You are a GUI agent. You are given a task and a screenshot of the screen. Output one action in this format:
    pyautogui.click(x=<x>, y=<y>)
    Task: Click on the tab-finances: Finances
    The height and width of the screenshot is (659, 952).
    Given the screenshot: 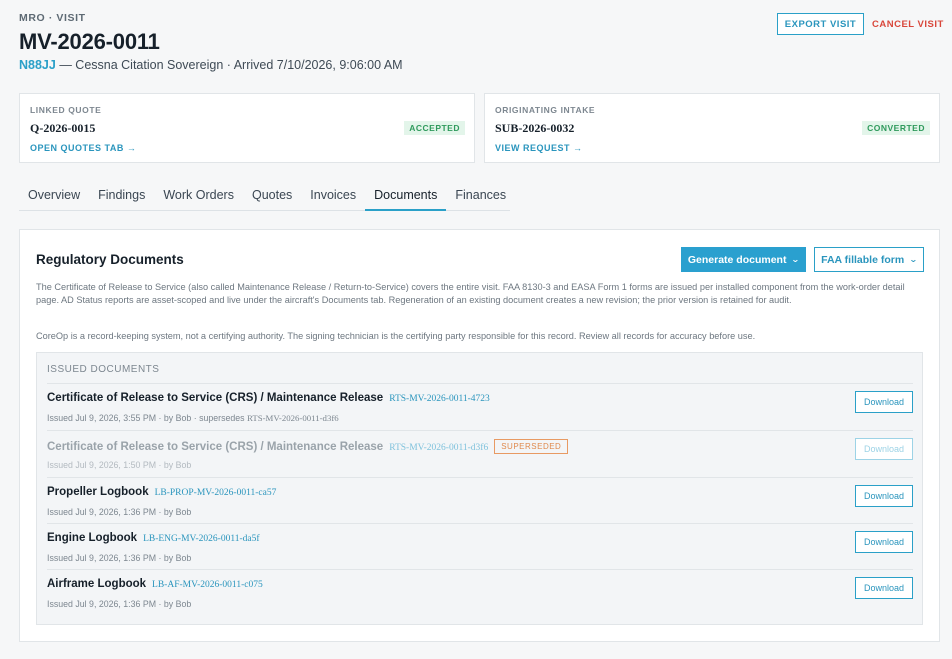 What is the action you would take?
    pyautogui.click(x=480, y=196)
    